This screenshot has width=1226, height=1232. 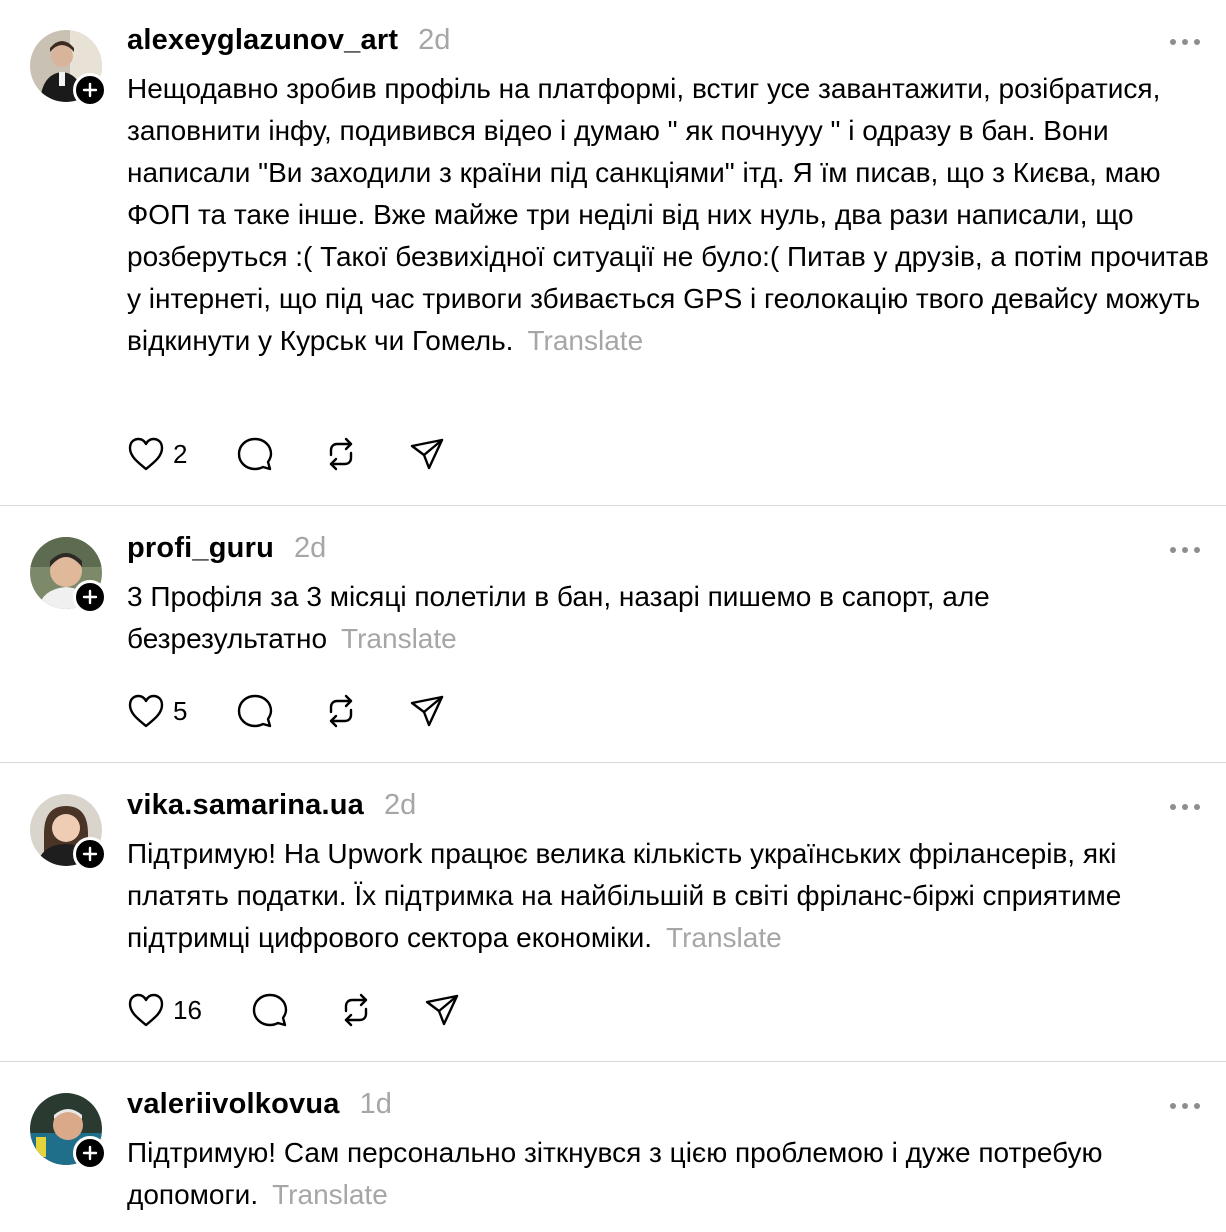 What do you see at coordinates (668, 809) in the screenshot?
I see `reply-header: vika.samarina.ua 2d` at bounding box center [668, 809].